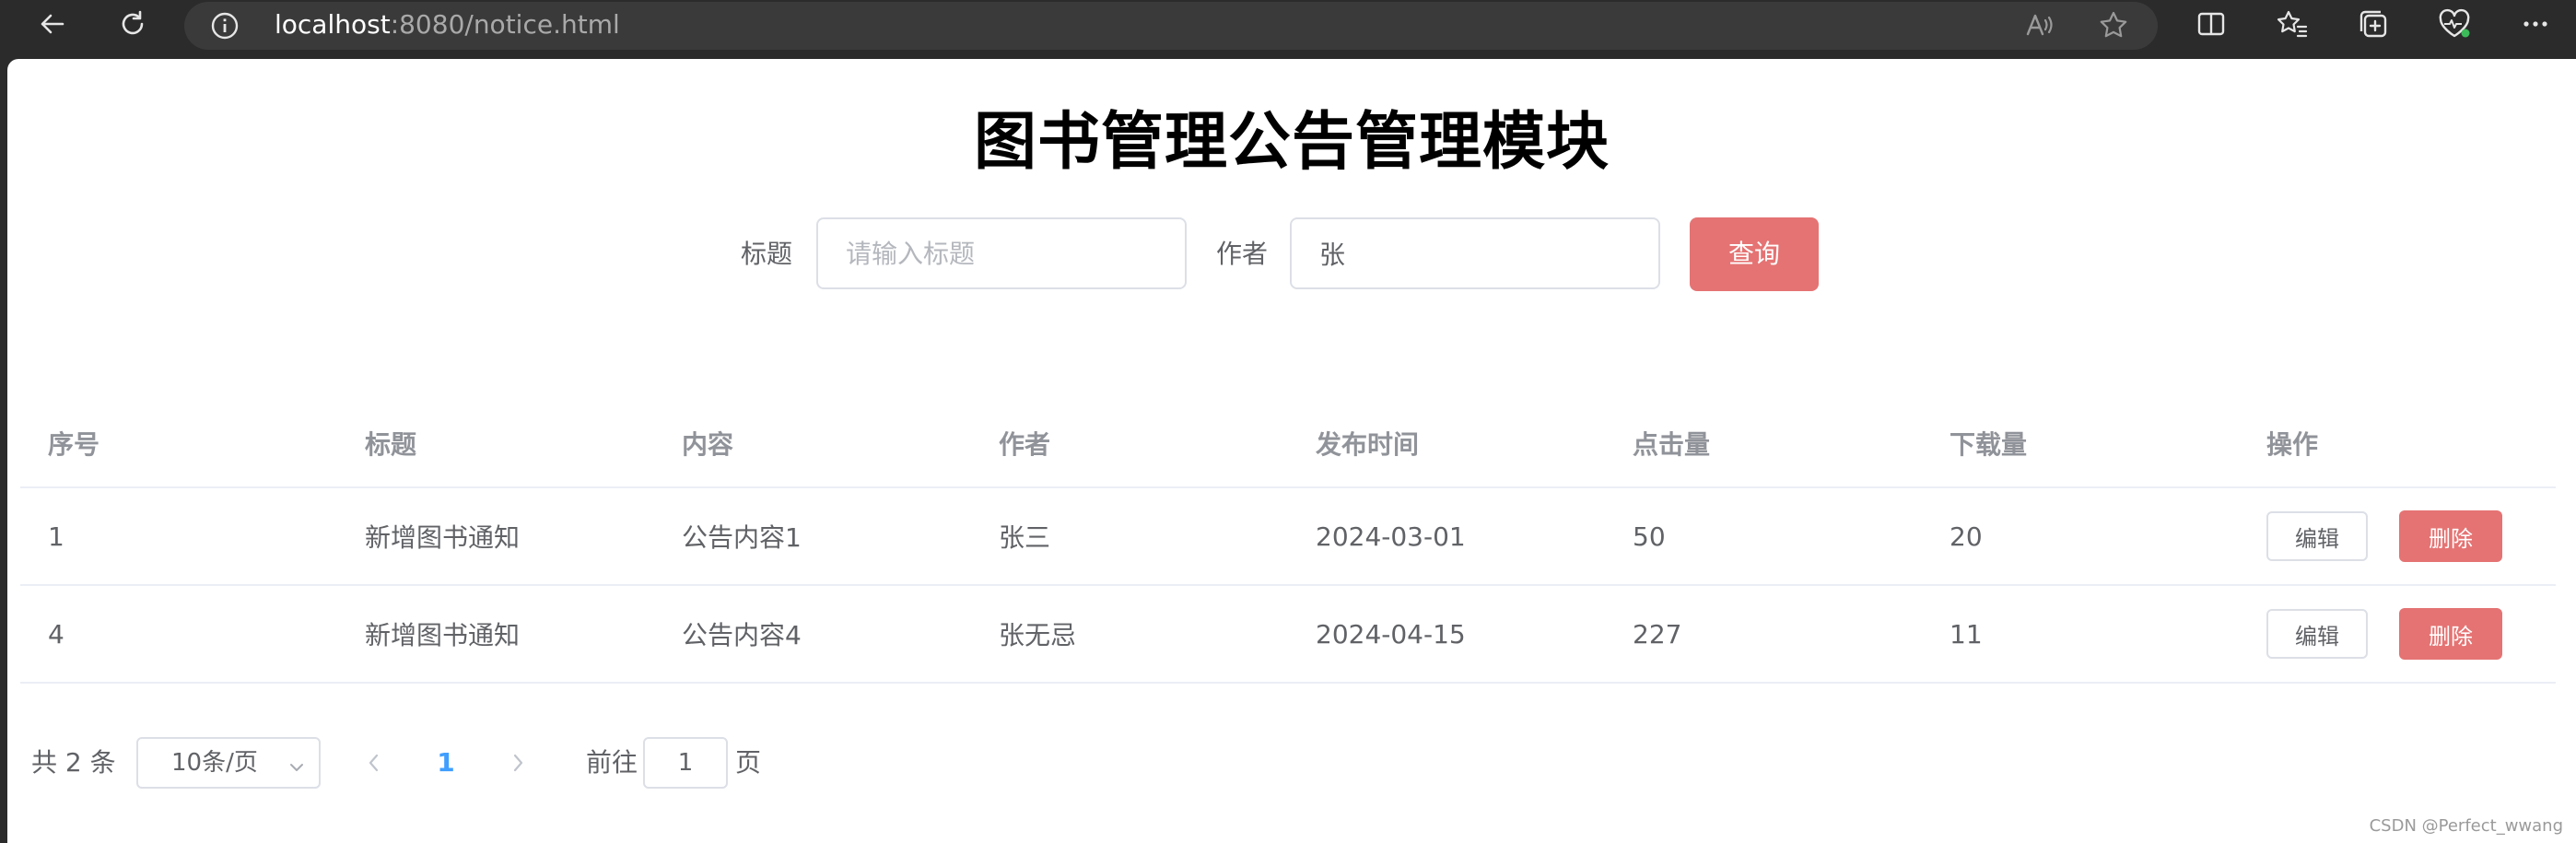 The width and height of the screenshot is (2576, 843). I want to click on read-aloud-icon, so click(2040, 25).